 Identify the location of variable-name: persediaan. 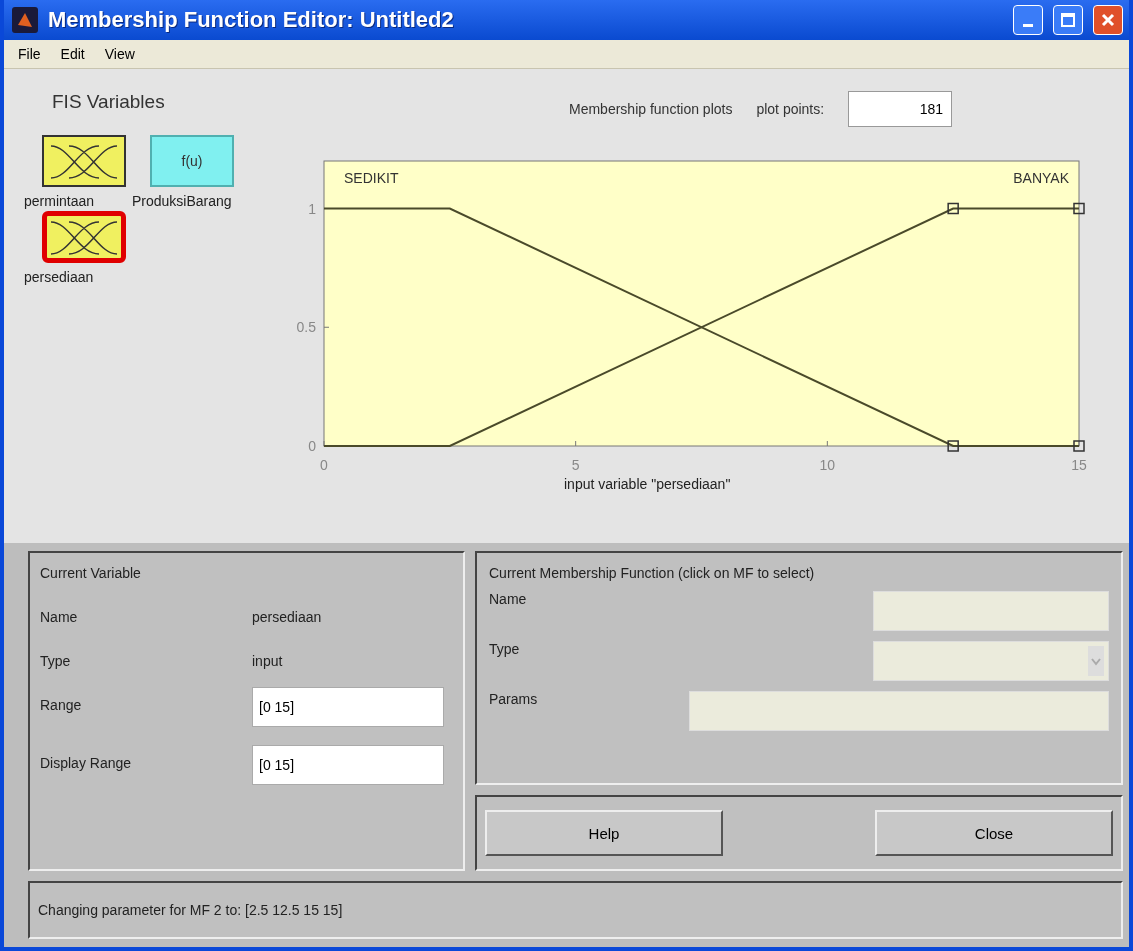
(287, 617).